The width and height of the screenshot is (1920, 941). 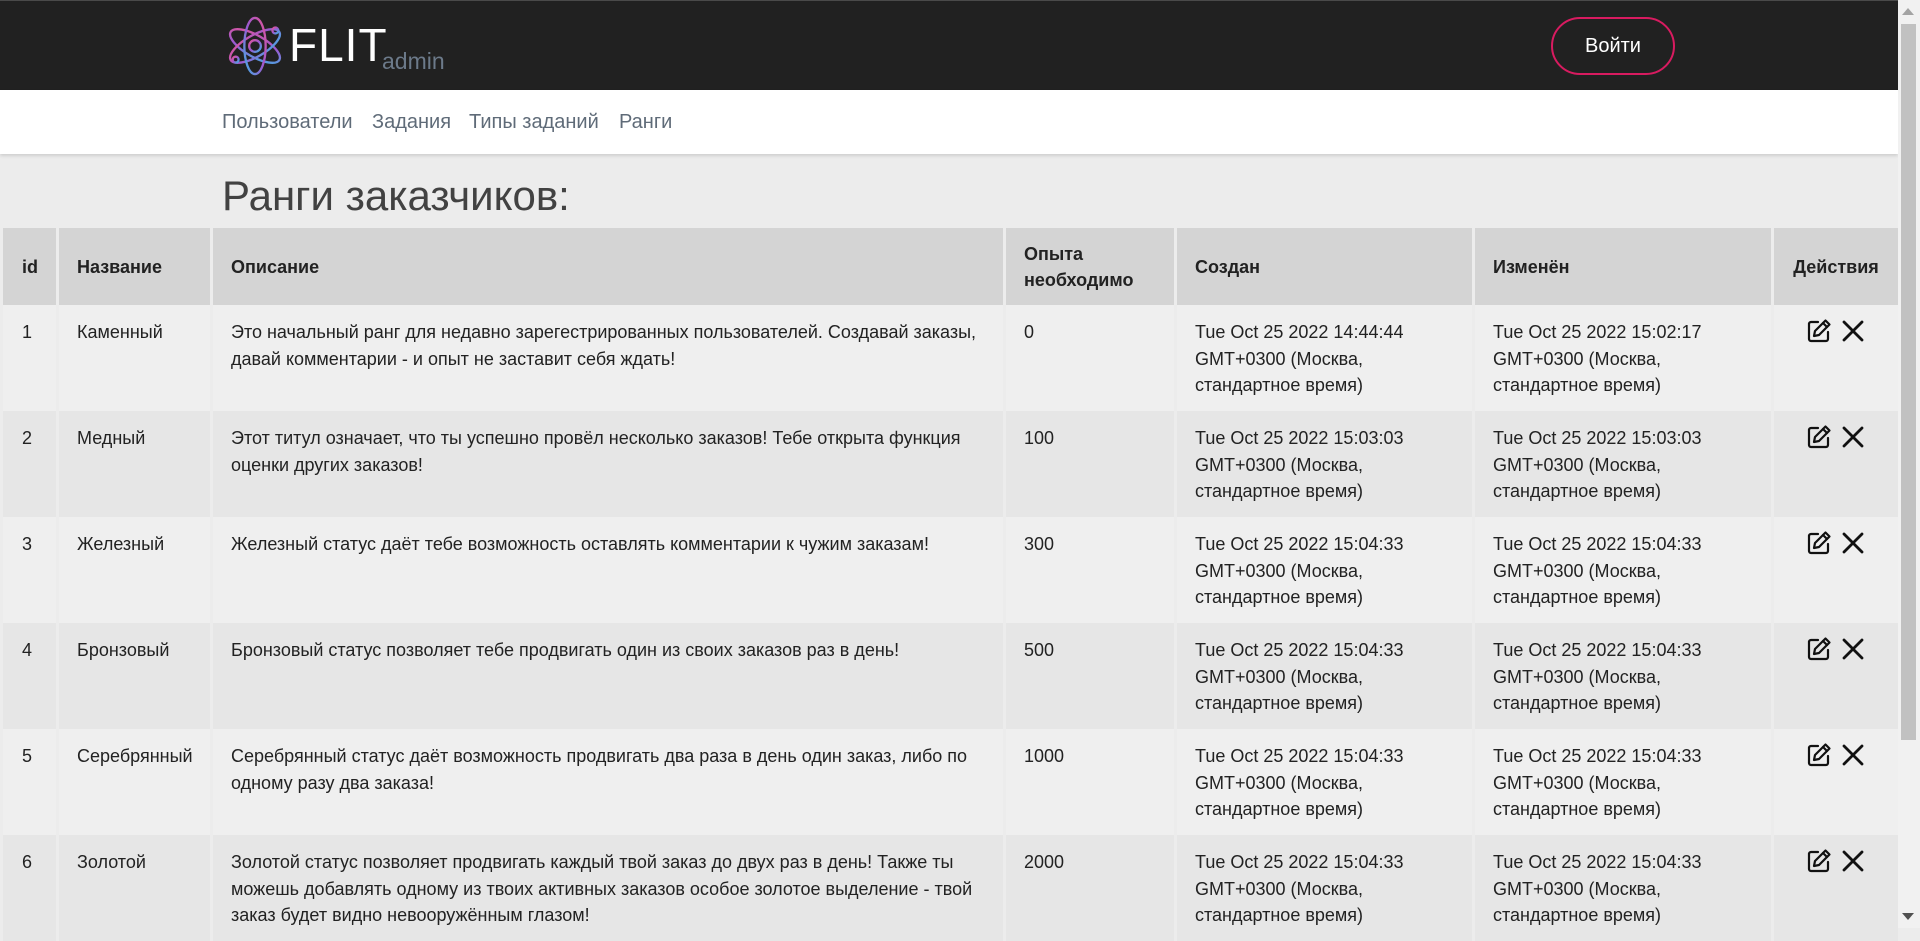 What do you see at coordinates (1090, 888) in the screenshot?
I see `cell-exp: 2000` at bounding box center [1090, 888].